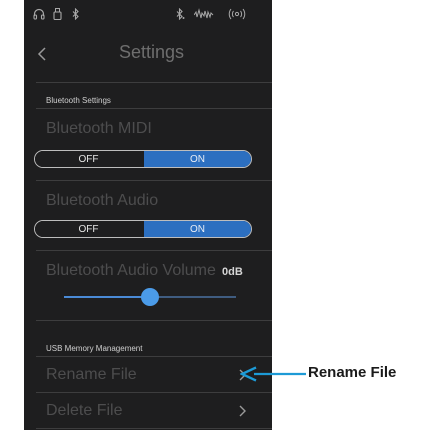 This screenshot has width=433, height=430. What do you see at coordinates (88, 229) in the screenshot?
I see `bluetooth-audio-off-option: OFF` at bounding box center [88, 229].